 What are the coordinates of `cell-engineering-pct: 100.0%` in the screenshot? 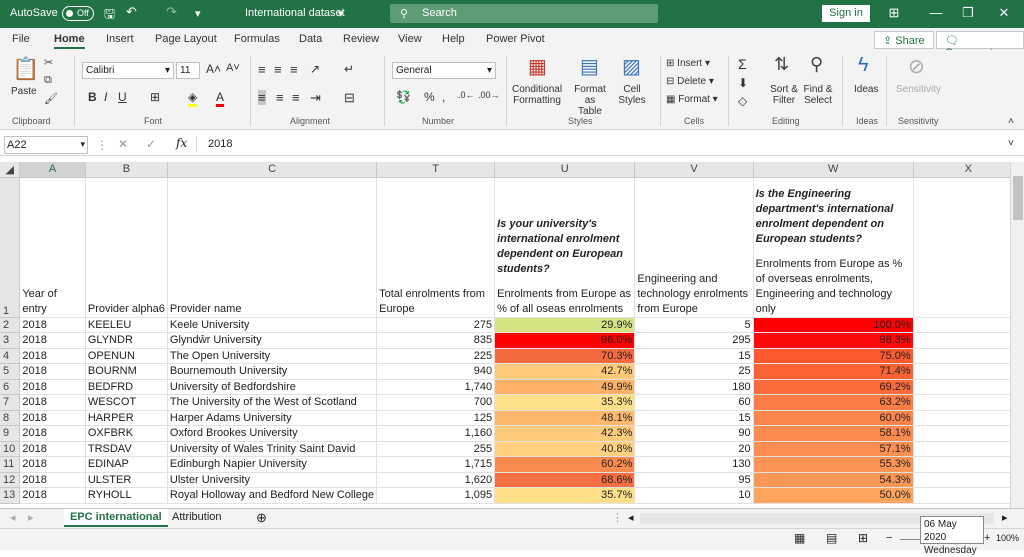 It's located at (833, 325).